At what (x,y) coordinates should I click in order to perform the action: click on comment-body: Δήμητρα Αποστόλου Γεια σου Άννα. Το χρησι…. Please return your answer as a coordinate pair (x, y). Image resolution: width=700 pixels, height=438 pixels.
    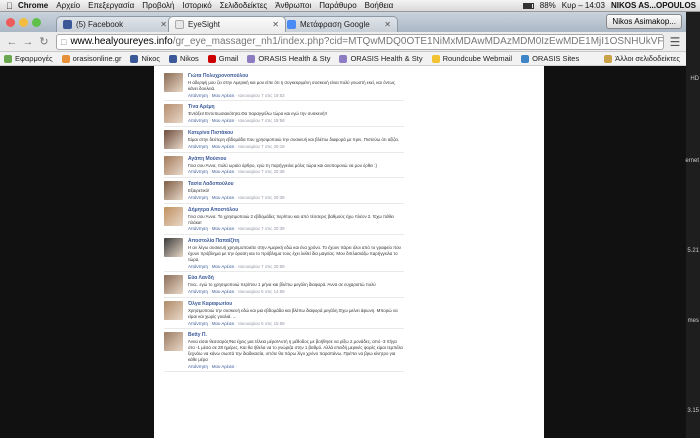
    Looking at the image, I should click on (296, 219).